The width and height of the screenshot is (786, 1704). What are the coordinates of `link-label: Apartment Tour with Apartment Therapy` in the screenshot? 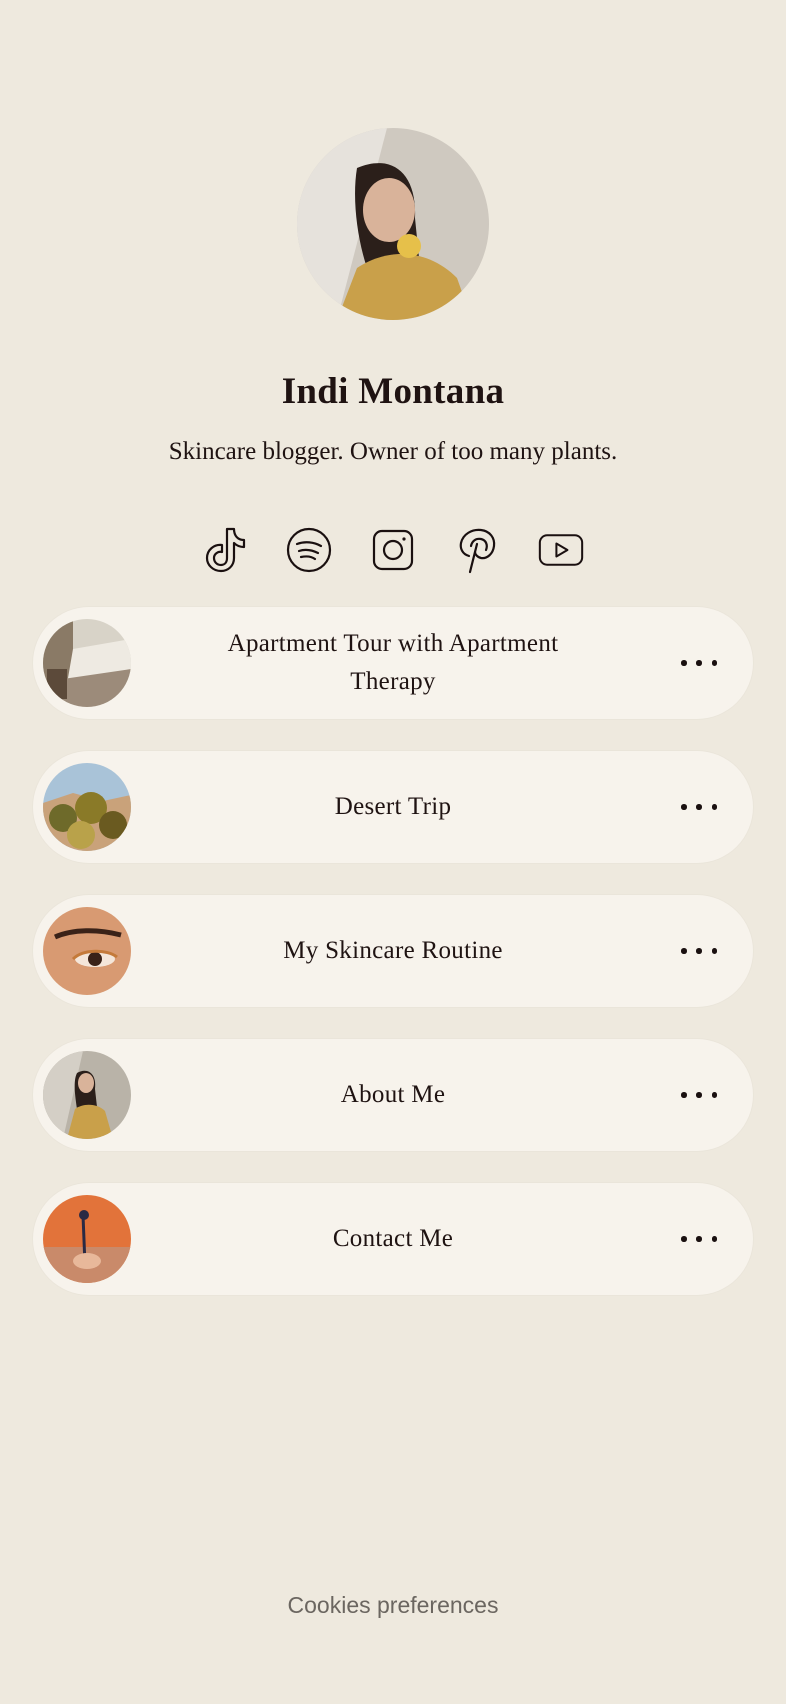 It's located at (393, 662).